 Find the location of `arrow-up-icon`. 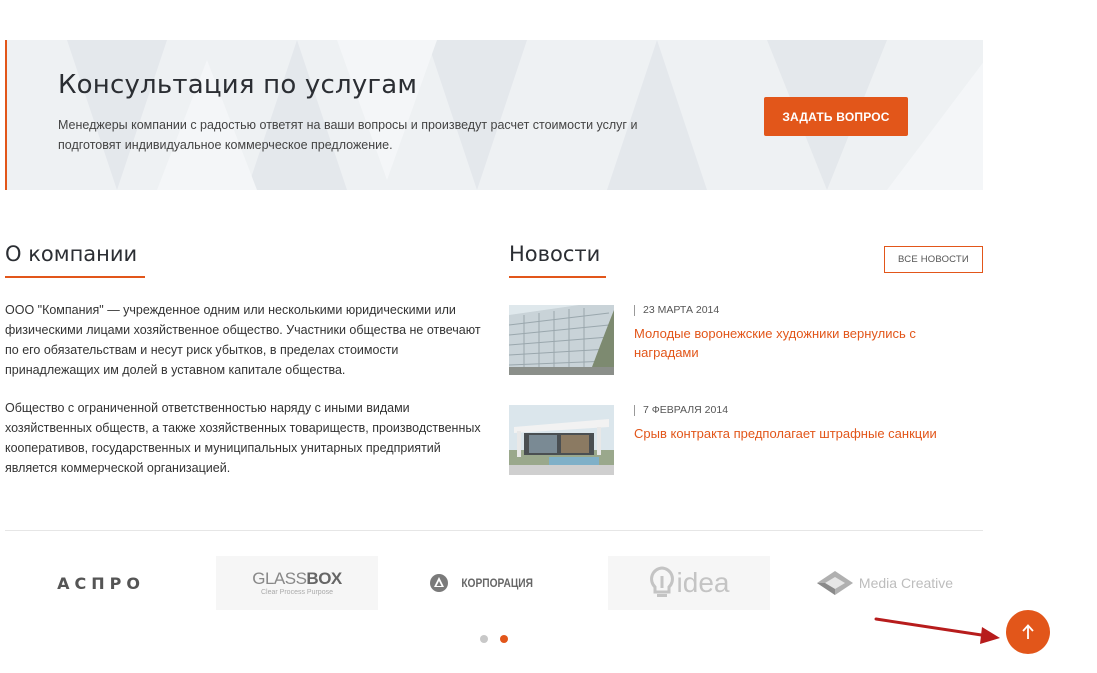

arrow-up-icon is located at coordinates (1028, 631).